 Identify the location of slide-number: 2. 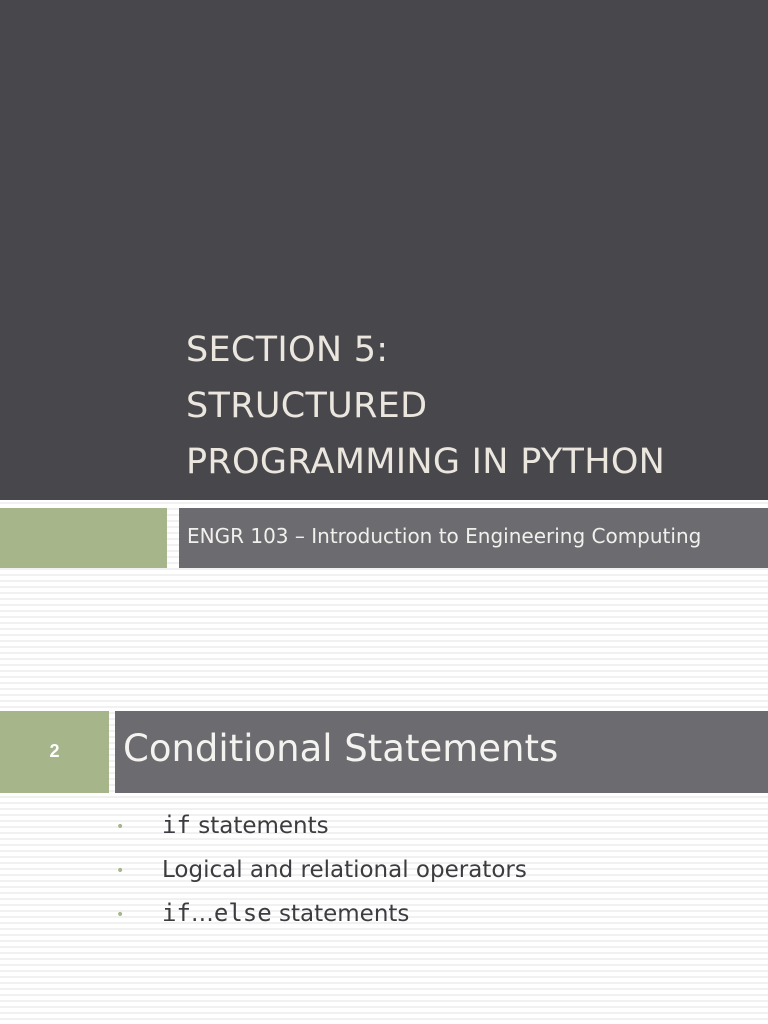
(54, 751).